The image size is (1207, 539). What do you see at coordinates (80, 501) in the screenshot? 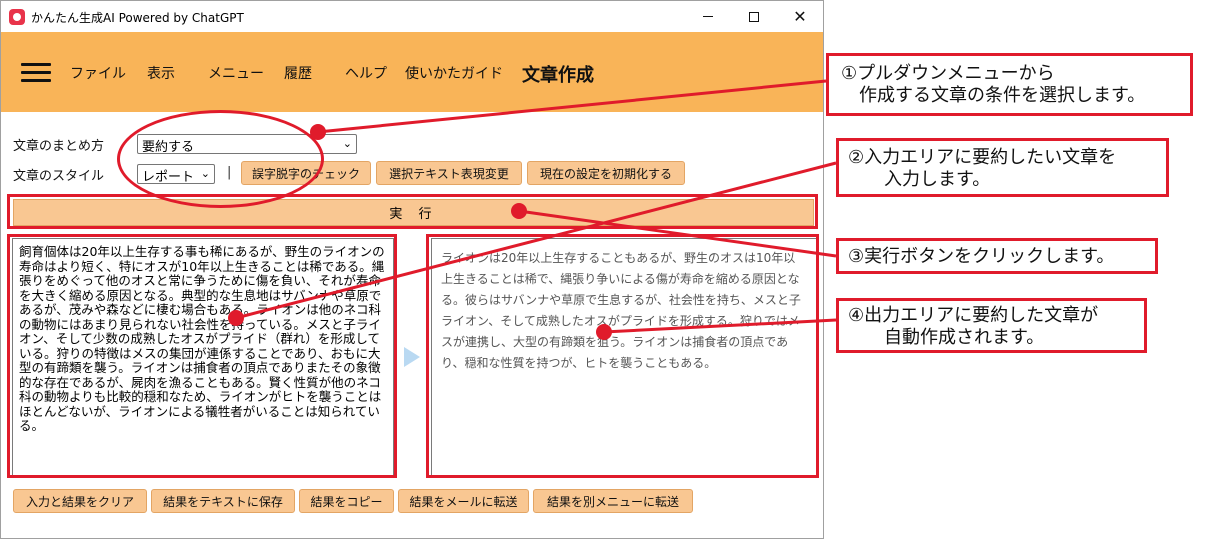
I see `clear-button: 入力と結果をクリア` at bounding box center [80, 501].